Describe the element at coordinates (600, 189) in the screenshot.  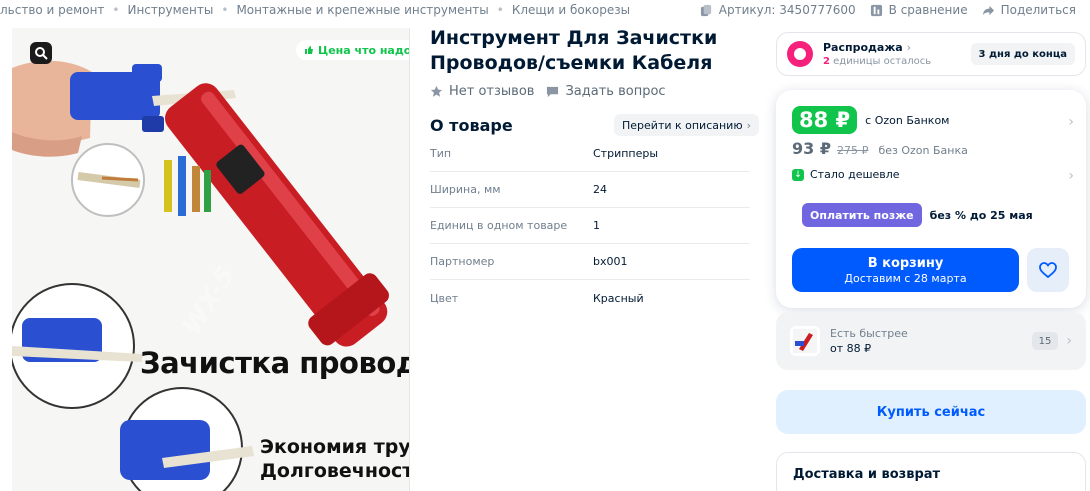
I see `spec-value: 24` at that location.